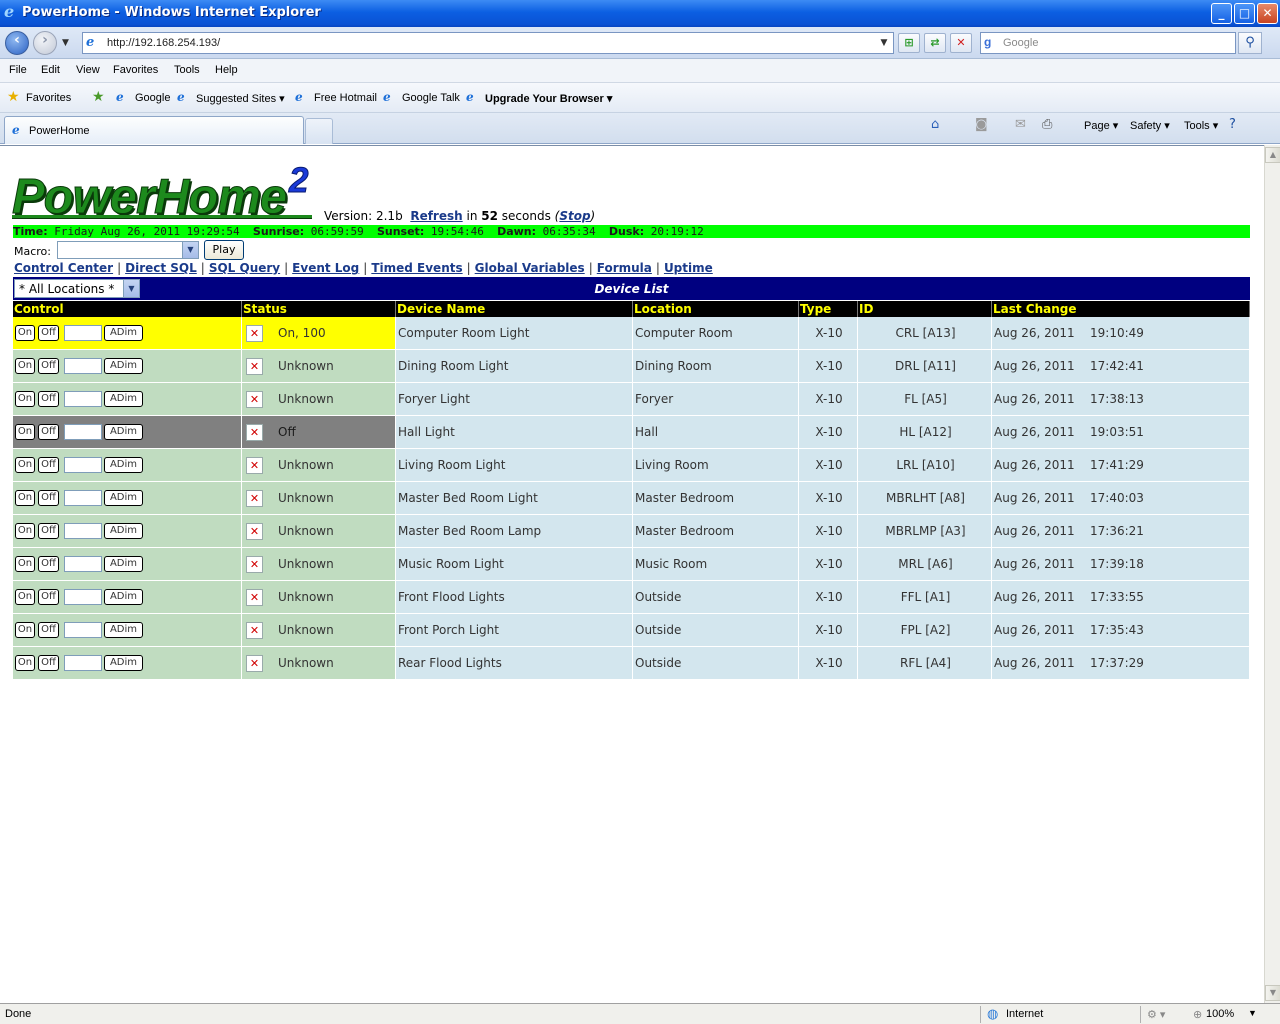  What do you see at coordinates (431, 98) in the screenshot?
I see `fav-link-google-talk: Google Talk` at bounding box center [431, 98].